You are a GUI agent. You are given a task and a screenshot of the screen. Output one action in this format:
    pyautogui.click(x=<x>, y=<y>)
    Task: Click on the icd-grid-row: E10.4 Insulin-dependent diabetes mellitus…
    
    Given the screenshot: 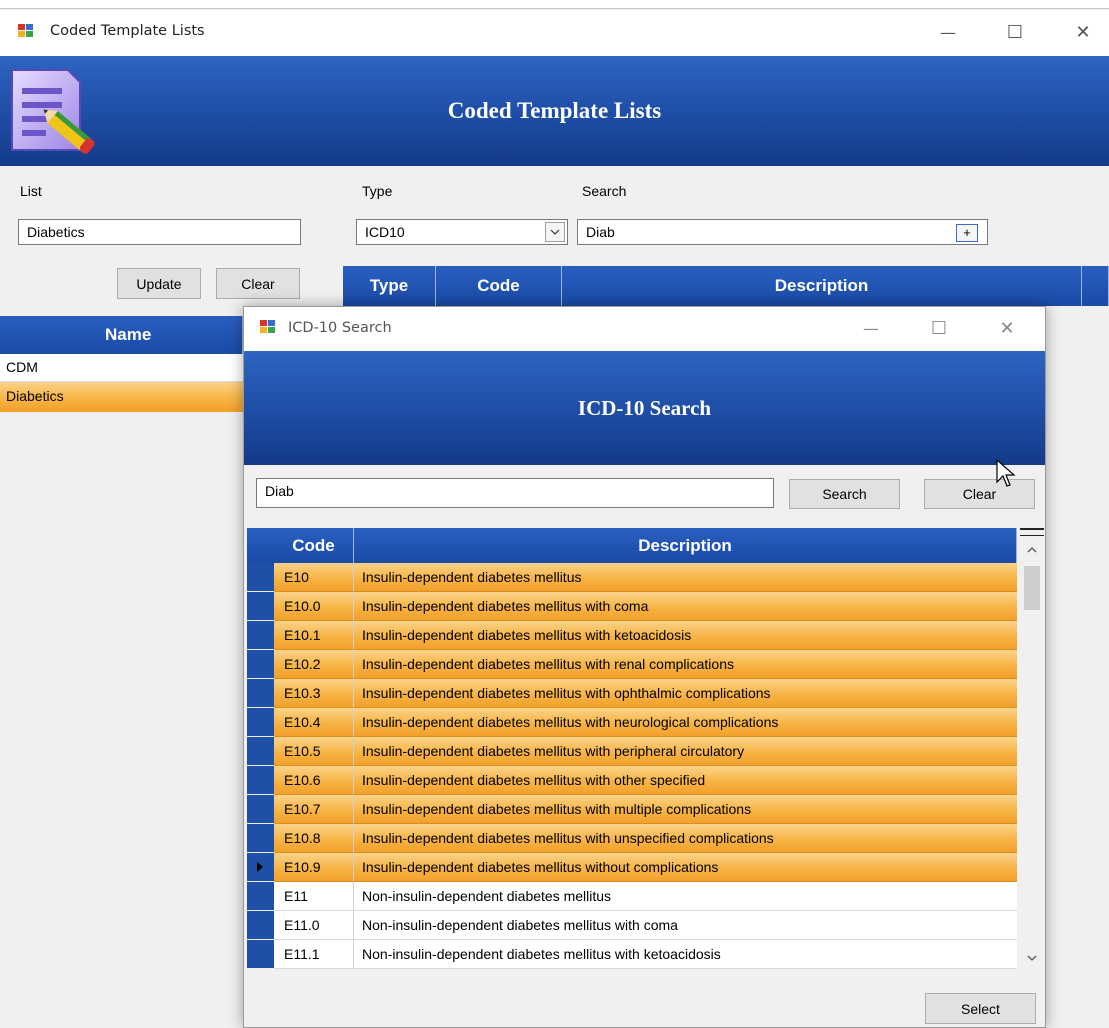 What is the action you would take?
    pyautogui.click(x=632, y=722)
    